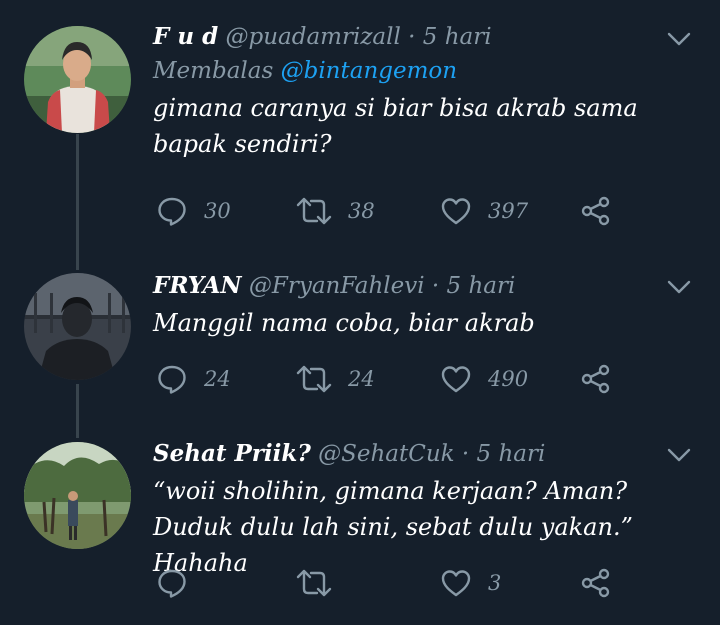  Describe the element at coordinates (193, 379) in the screenshot. I see `reply-button: 24` at that location.